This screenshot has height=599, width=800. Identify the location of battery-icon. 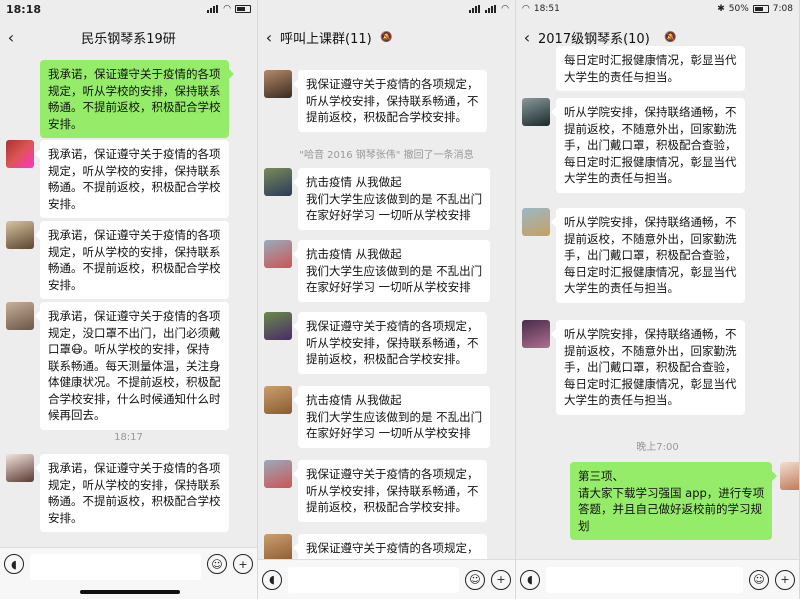
(760, 9).